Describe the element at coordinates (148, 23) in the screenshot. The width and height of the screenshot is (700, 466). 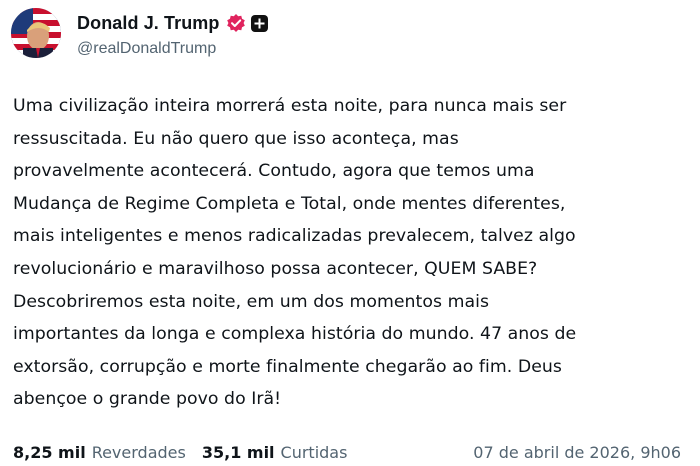
I see `author-display-name: Donald J. Trump` at that location.